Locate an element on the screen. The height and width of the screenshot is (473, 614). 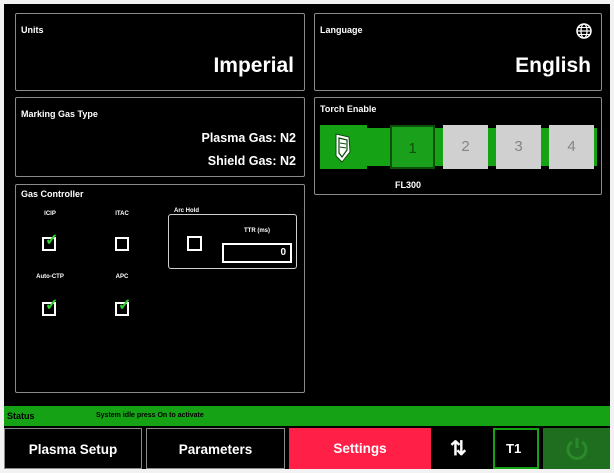
apc-label: APC is located at coordinates (122, 277).